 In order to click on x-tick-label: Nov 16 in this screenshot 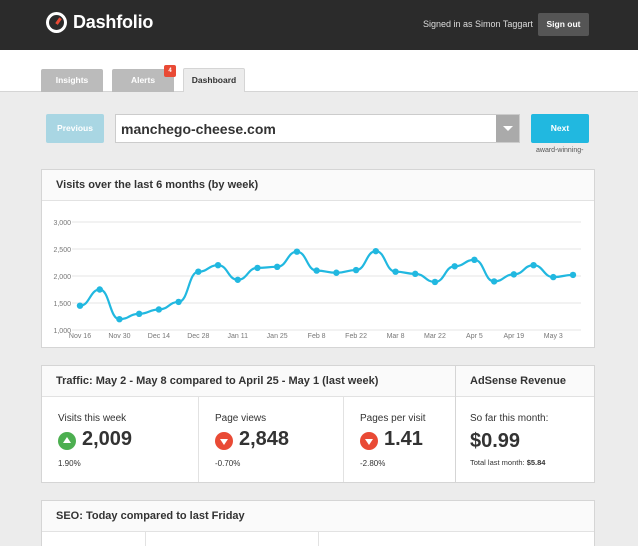, I will do `click(80, 336)`.